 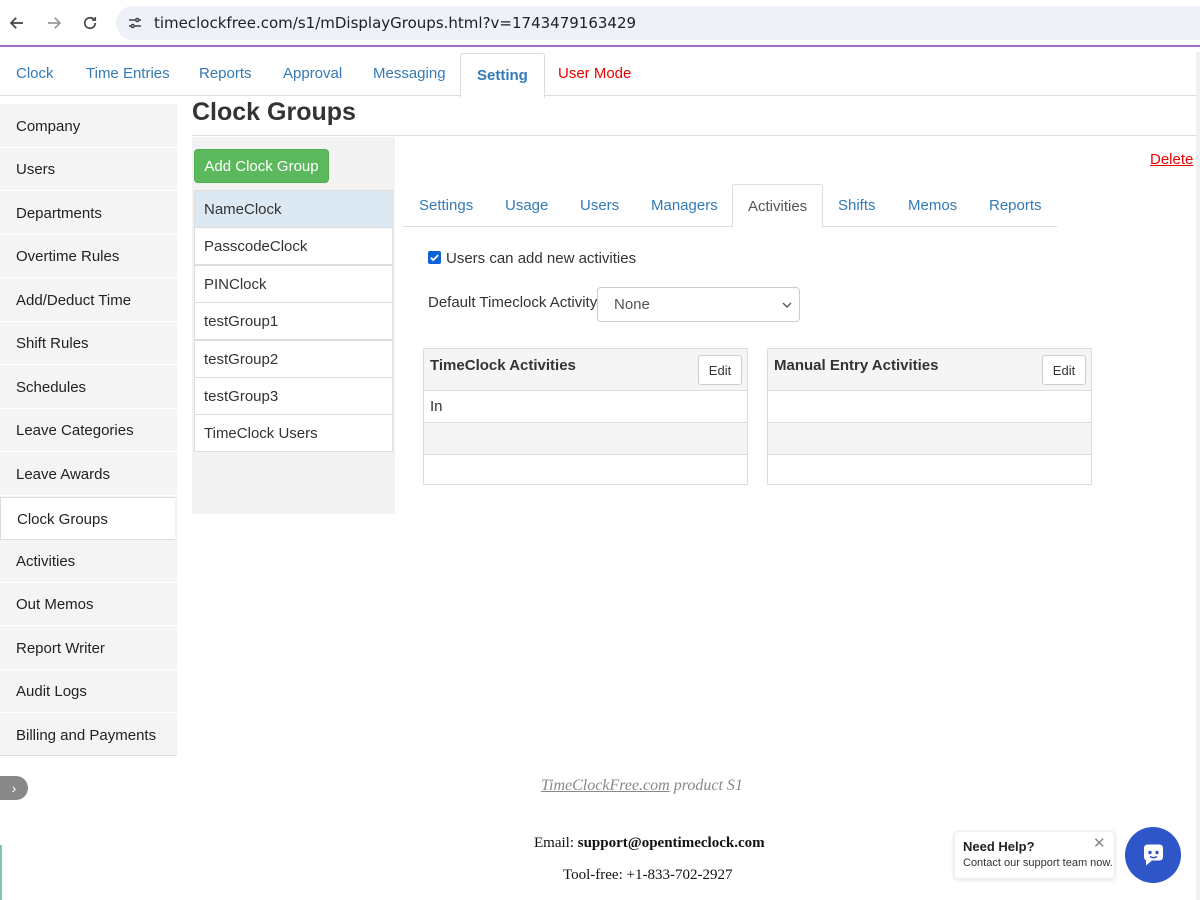 I want to click on sidebar-item-shift-rules: Shift Rules, so click(x=88, y=343).